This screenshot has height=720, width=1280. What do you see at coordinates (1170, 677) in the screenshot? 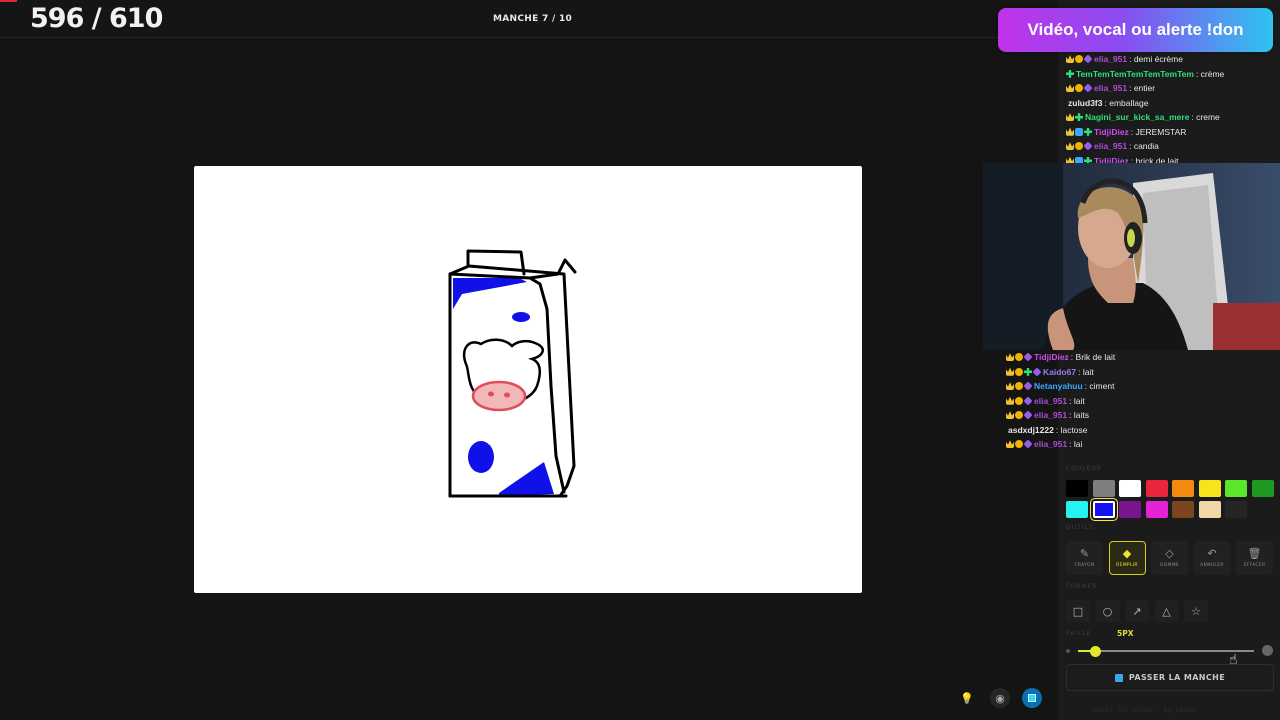
I see `skip-round-button: PASSER LA MANCHE` at bounding box center [1170, 677].